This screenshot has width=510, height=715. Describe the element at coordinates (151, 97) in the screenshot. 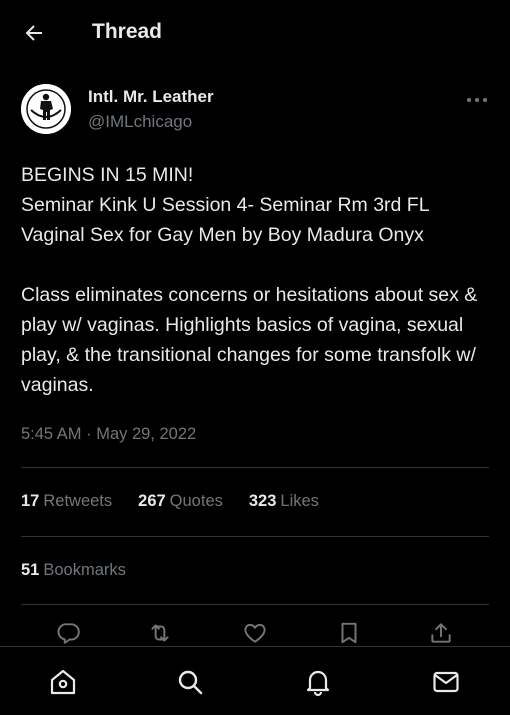

I see `author-name: Intl. Mr. Leather` at that location.